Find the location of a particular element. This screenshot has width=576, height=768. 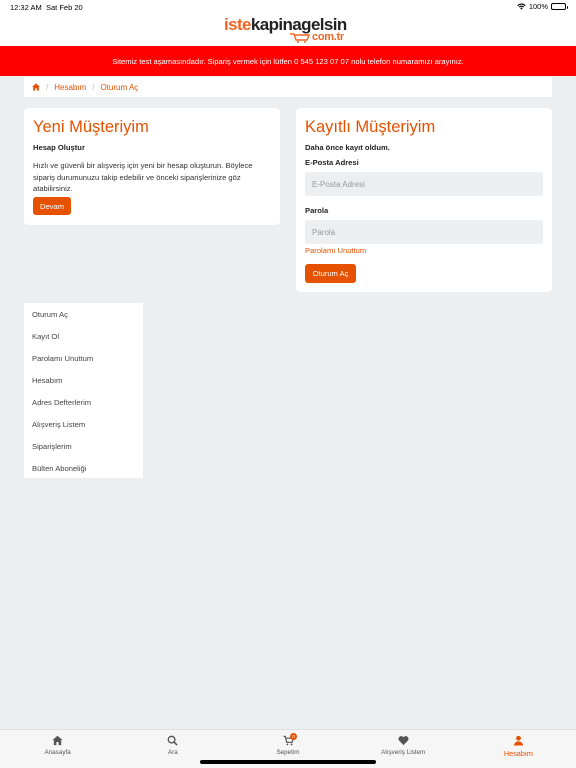

tab-label: Hesabım is located at coordinates (518, 753).